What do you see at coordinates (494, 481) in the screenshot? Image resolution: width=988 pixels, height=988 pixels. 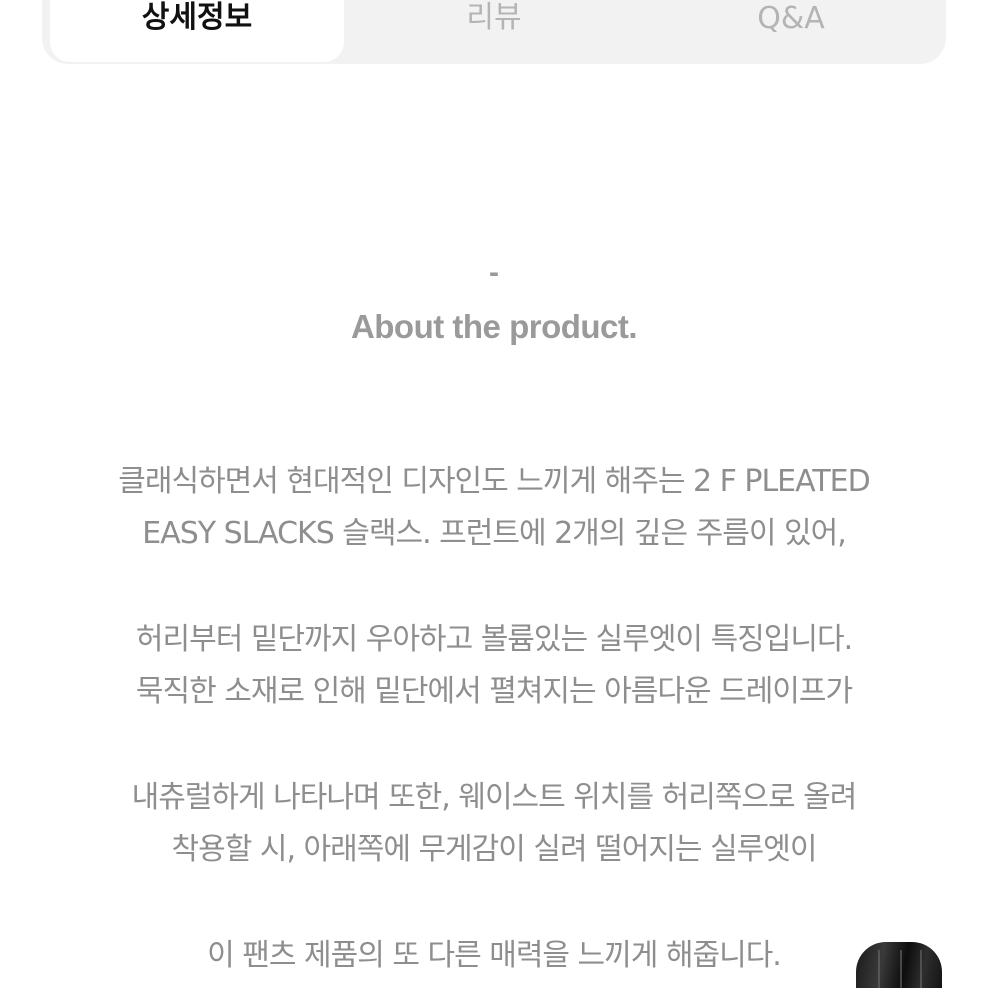 I see `description-line: 클래식하면서 현대적인 디자인도 느끼게 해주는 2 F PLEATED` at bounding box center [494, 481].